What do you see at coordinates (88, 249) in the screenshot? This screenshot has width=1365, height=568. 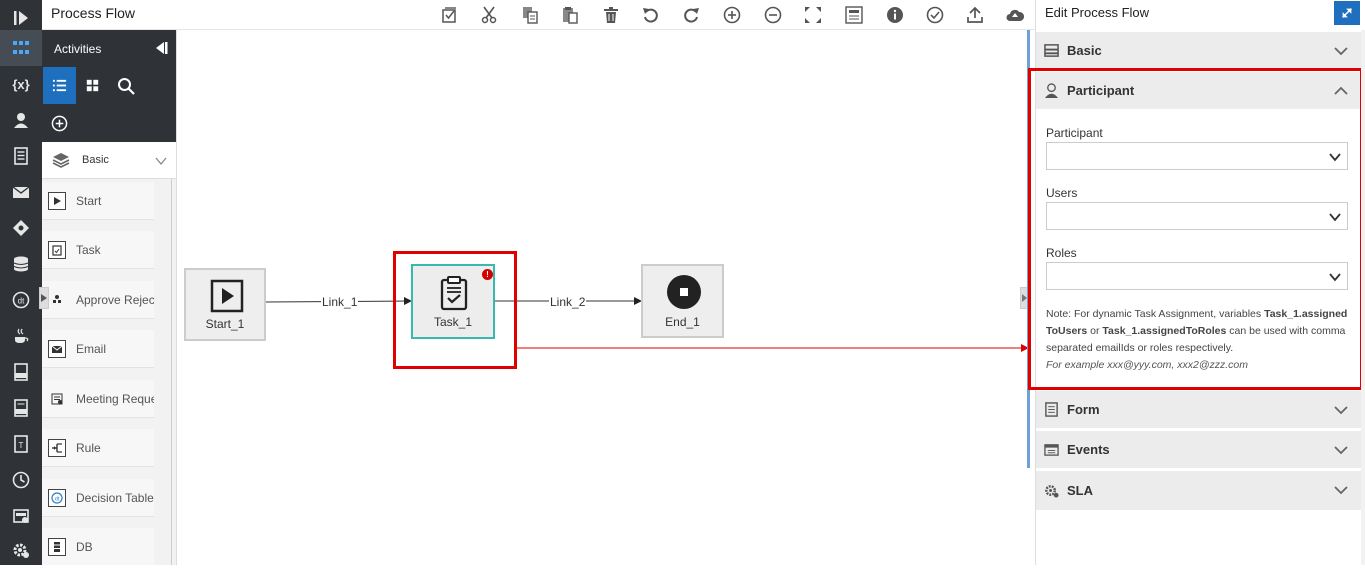 I see `activity-label: Task` at bounding box center [88, 249].